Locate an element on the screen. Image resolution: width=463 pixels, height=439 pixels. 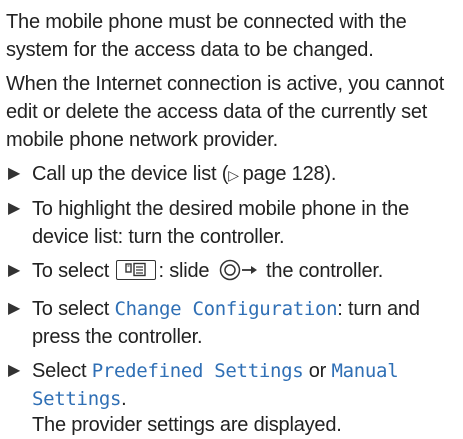
step-result: The provider settings are displayed. is located at coordinates (187, 425).